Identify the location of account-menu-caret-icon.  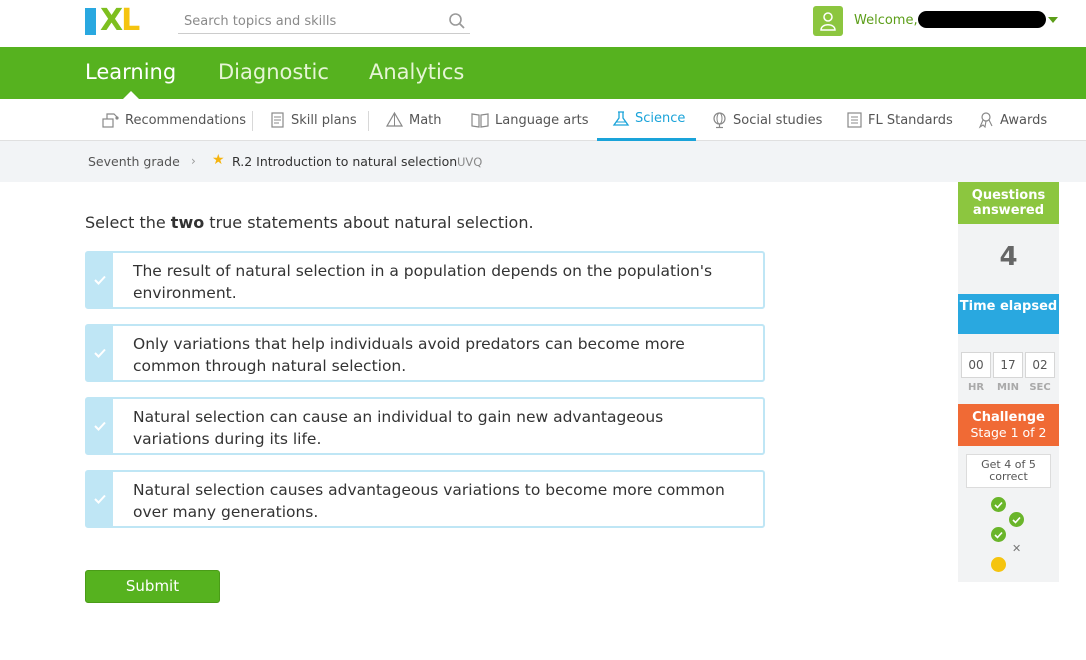
(1053, 20).